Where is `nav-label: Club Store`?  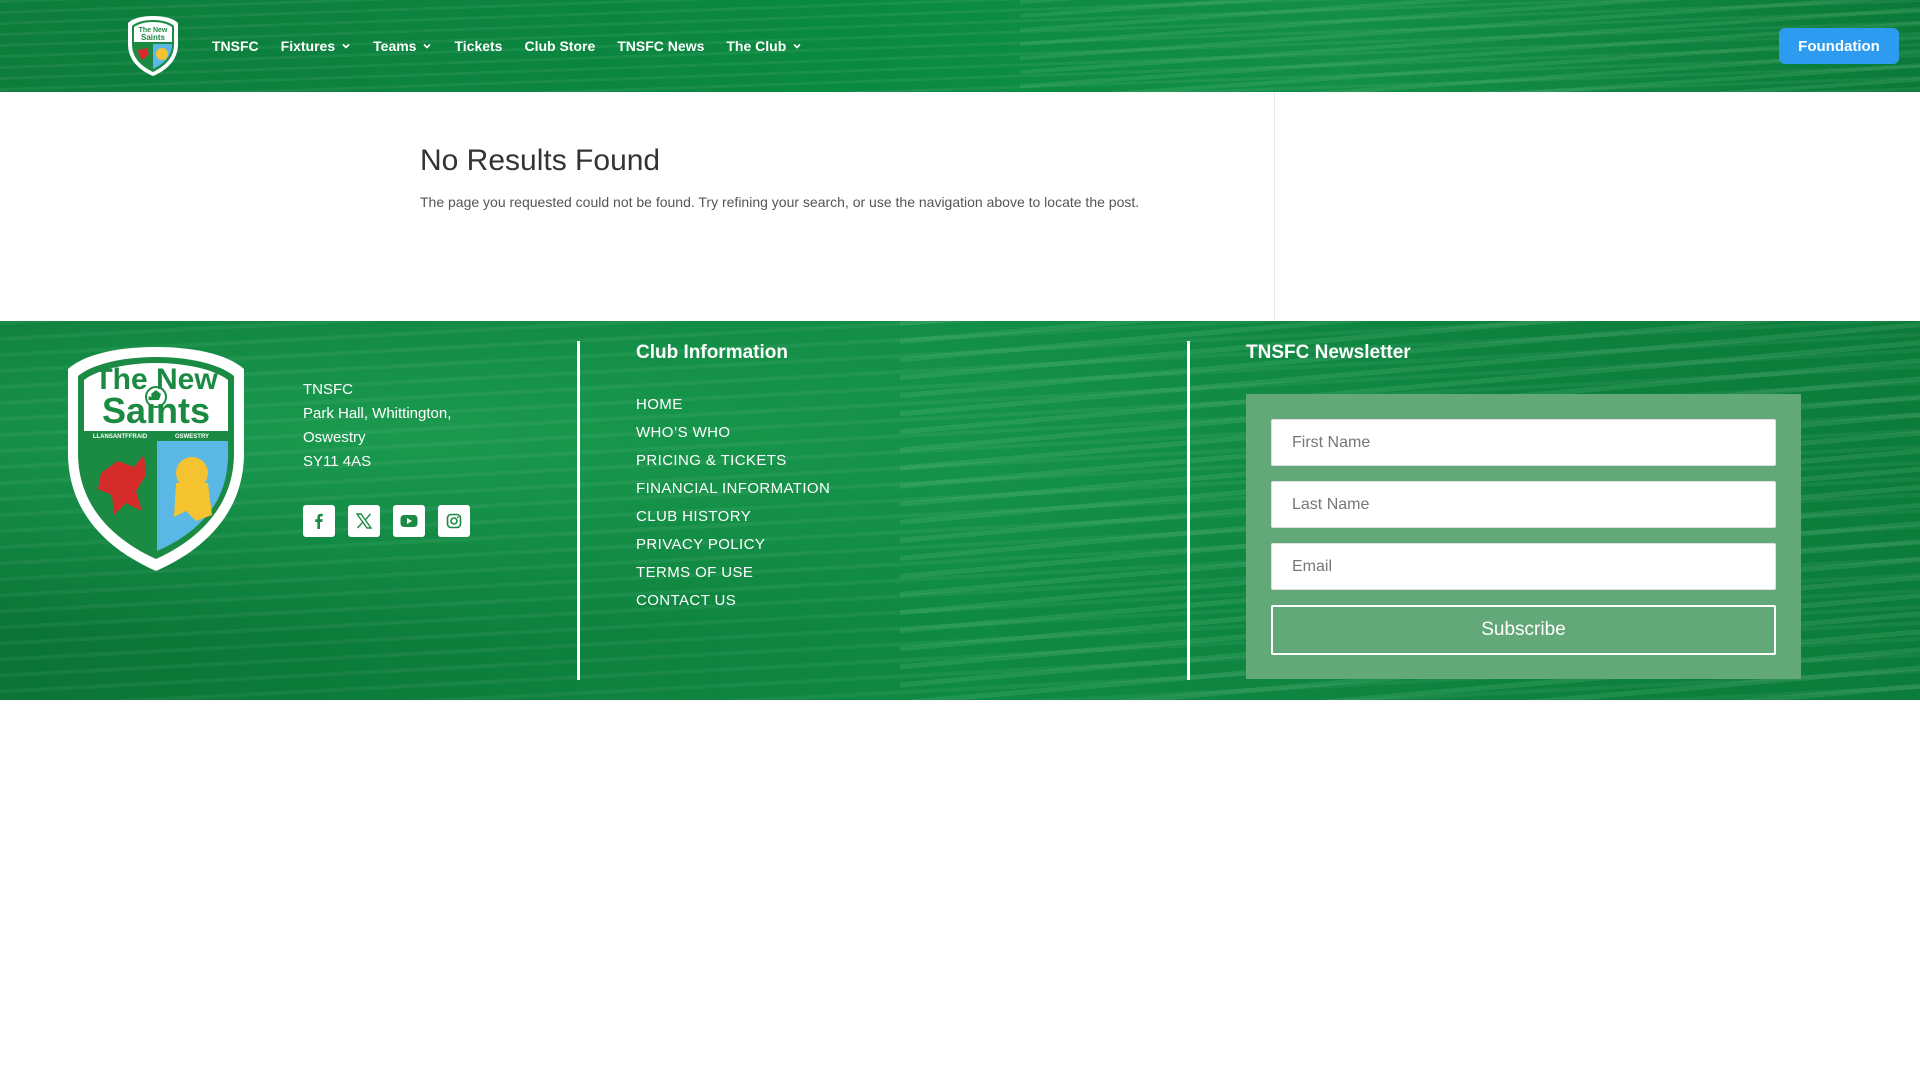
nav-label: Club Store is located at coordinates (560, 46).